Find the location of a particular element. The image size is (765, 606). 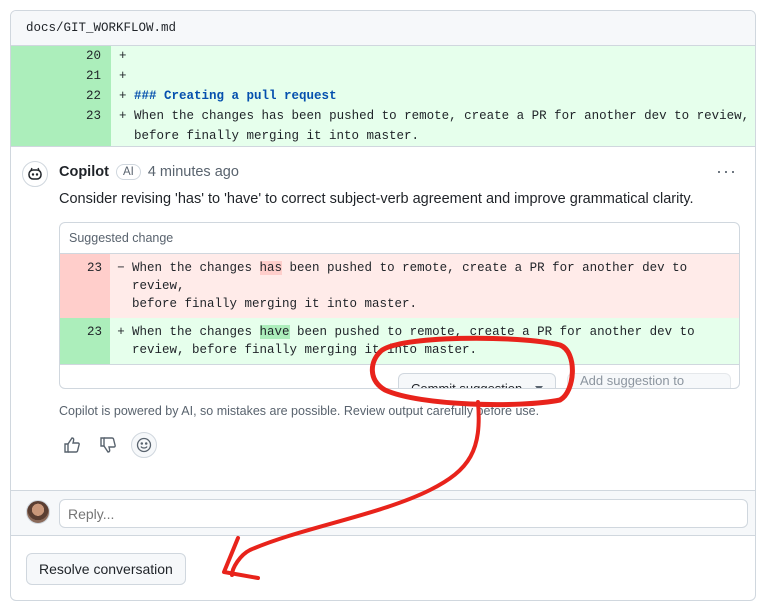

line-number: 20 is located at coordinates (61, 56).